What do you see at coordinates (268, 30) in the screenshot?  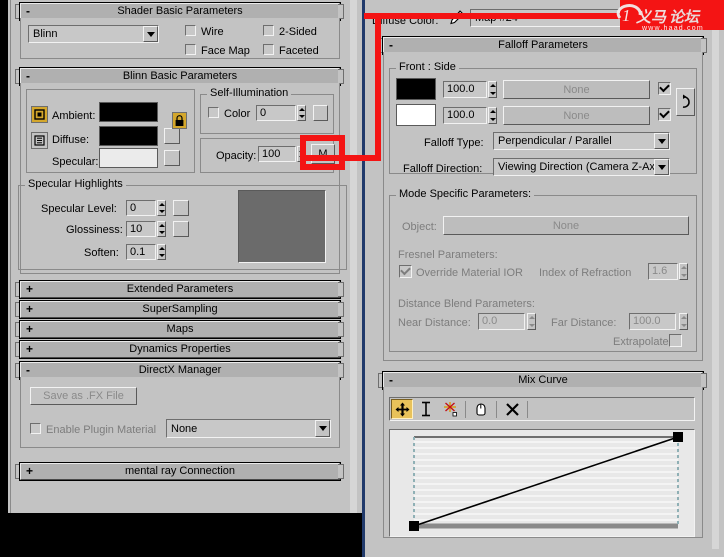 I see `checkbox-2-sided` at bounding box center [268, 30].